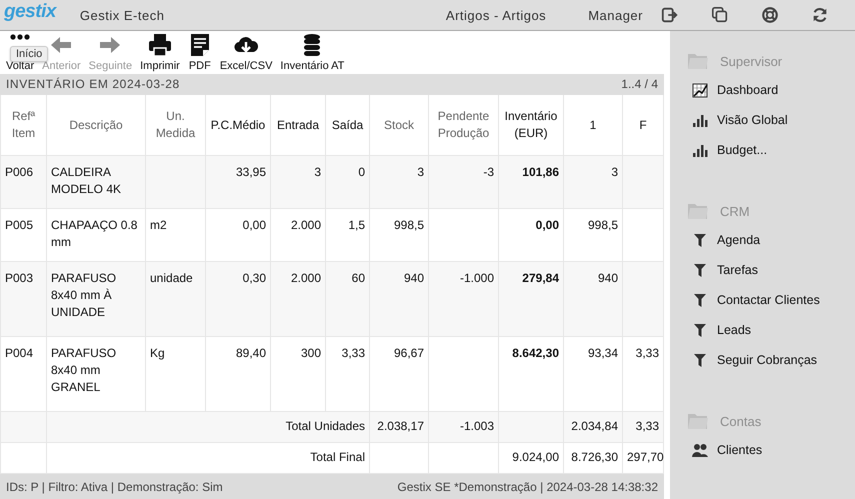  Describe the element at coordinates (463, 299) in the screenshot. I see `table-cell: -1.000` at that location.